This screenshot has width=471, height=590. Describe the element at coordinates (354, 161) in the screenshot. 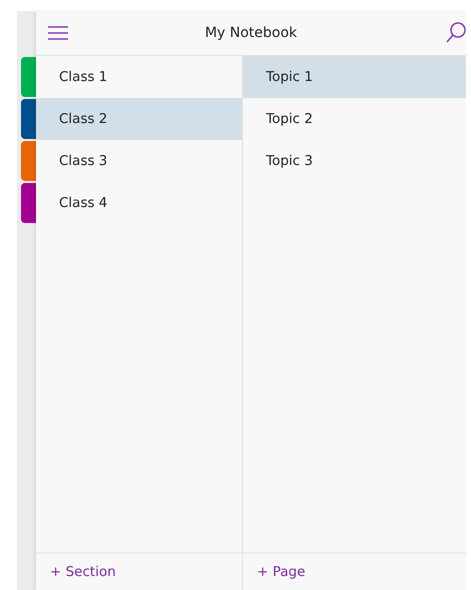

I see `page-item: Topic 3` at that location.